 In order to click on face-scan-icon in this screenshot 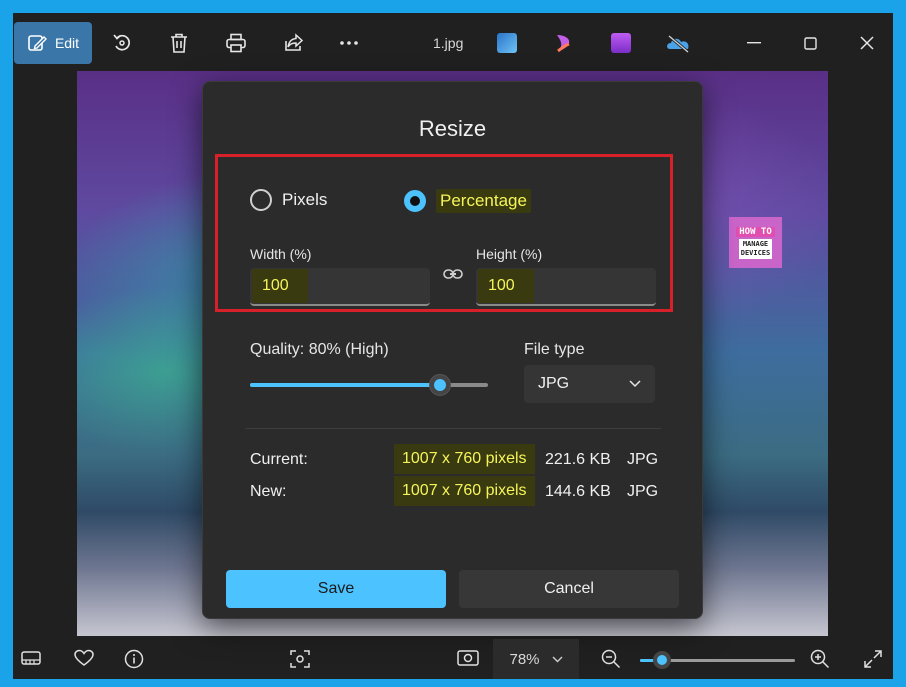, I will do `click(300, 659)`.